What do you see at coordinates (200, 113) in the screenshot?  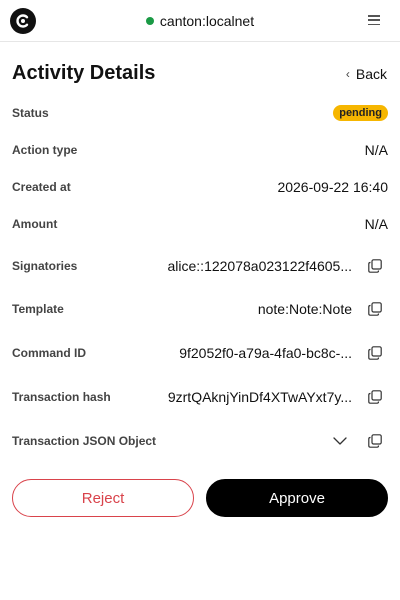 I see `detail-row-status: Status pending` at bounding box center [200, 113].